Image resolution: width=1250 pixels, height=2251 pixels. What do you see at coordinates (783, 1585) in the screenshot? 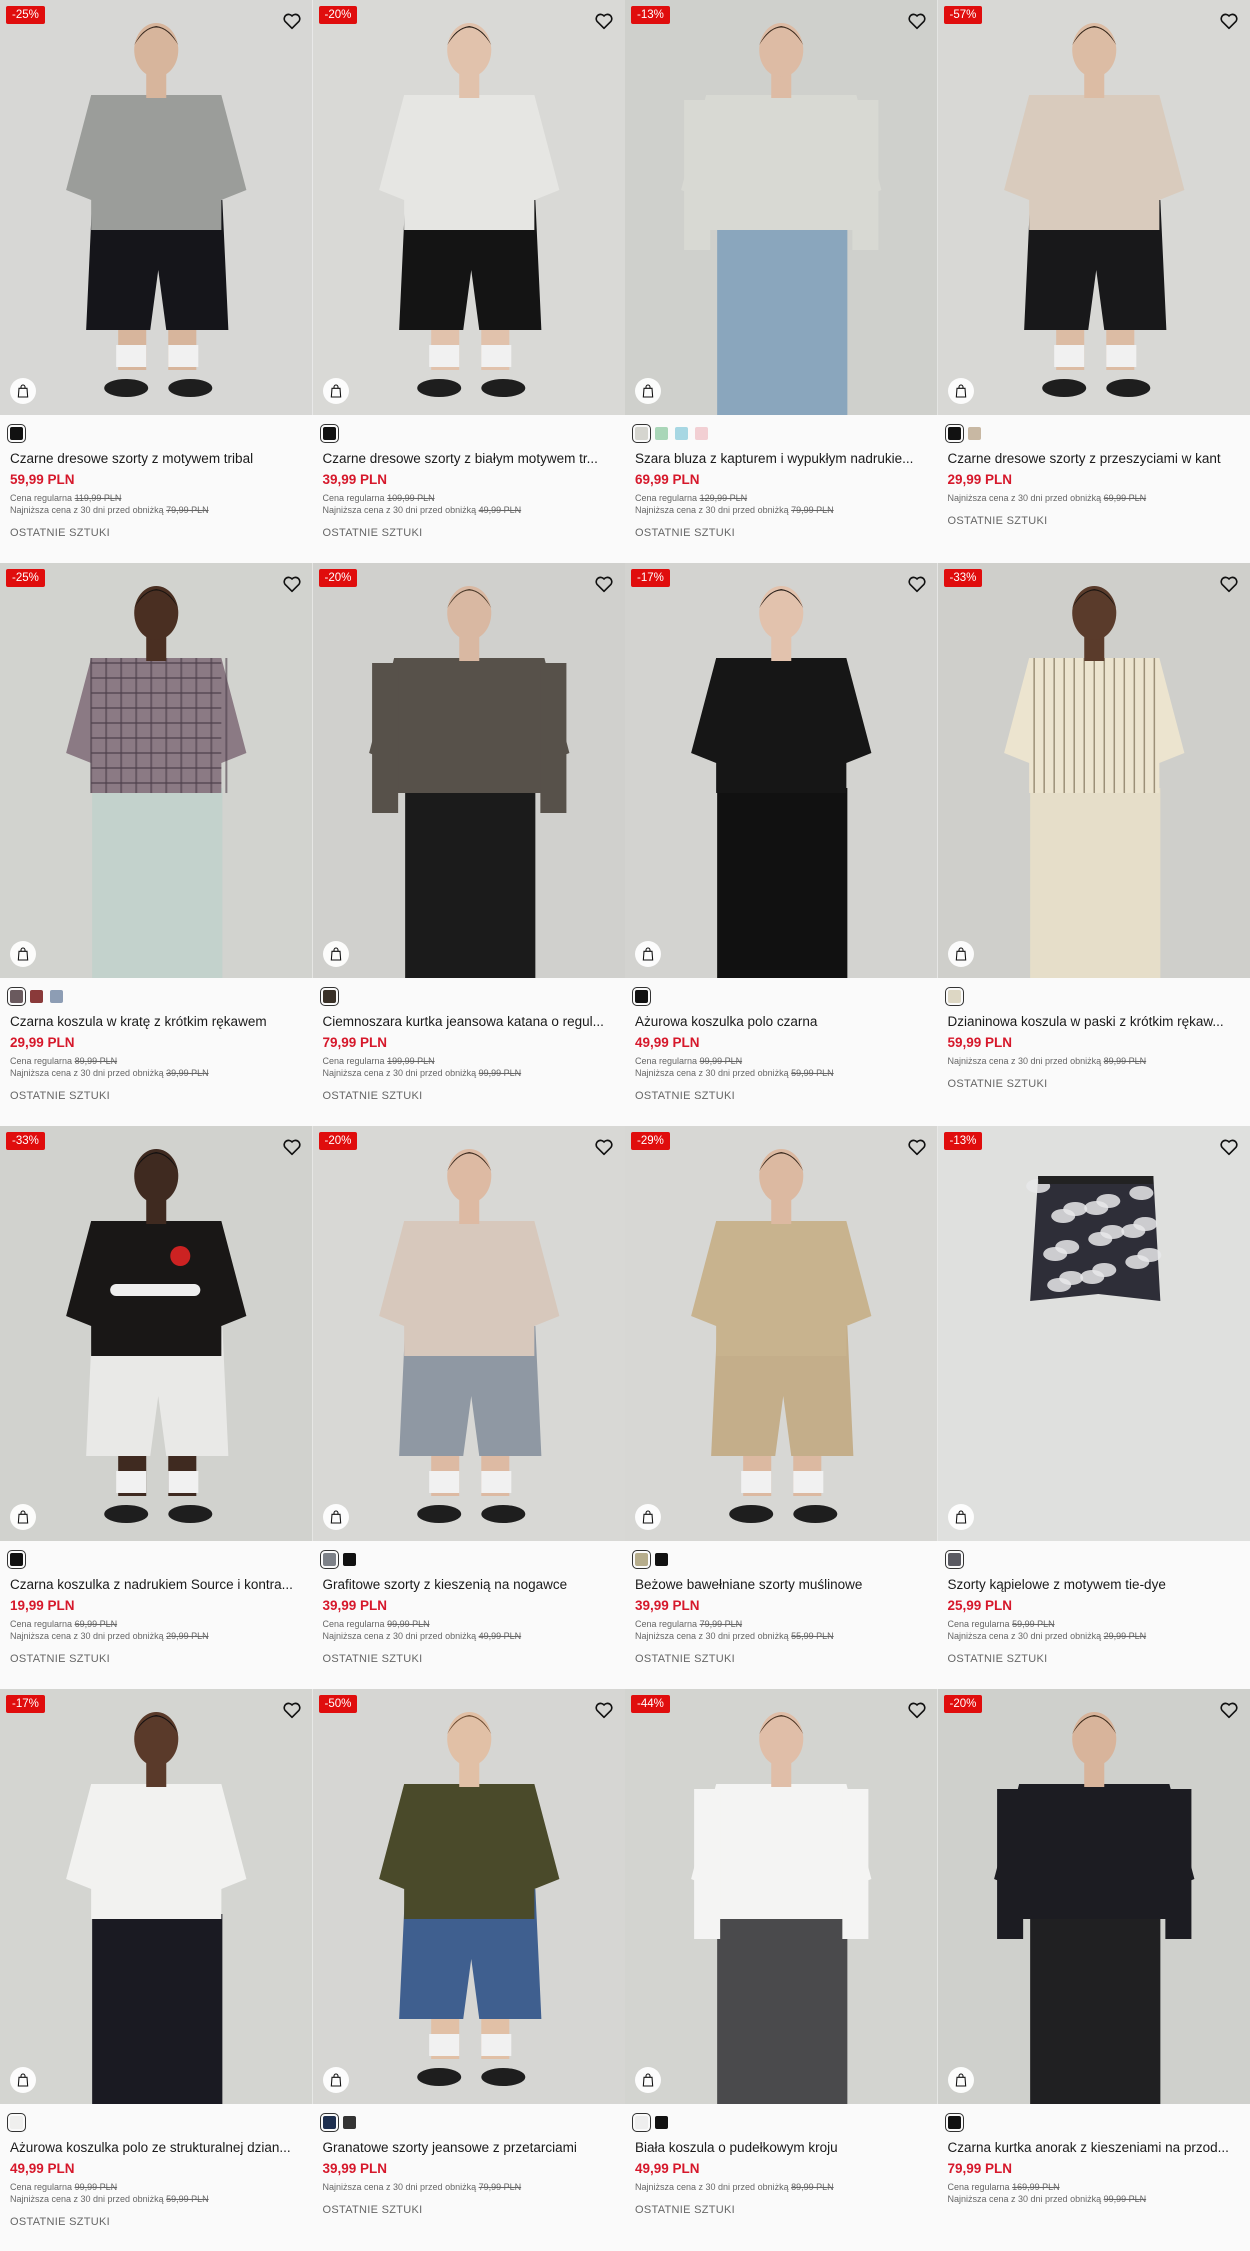
I see `product-name: Beżowe bawełniane szorty muślinowe` at bounding box center [783, 1585].